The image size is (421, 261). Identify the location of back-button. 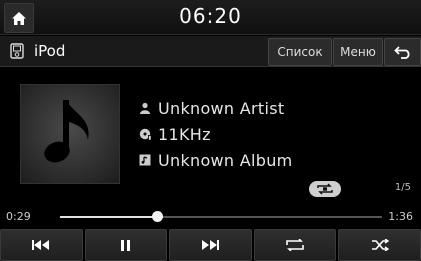
(402, 52).